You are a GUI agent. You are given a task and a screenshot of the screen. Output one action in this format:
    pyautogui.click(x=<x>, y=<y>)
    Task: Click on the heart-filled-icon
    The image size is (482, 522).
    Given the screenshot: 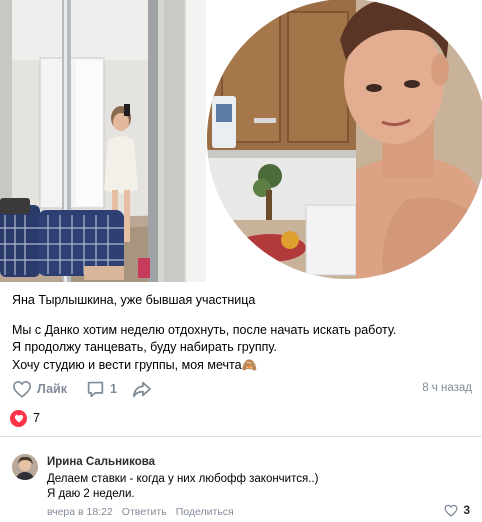 What is the action you would take?
    pyautogui.click(x=18, y=418)
    